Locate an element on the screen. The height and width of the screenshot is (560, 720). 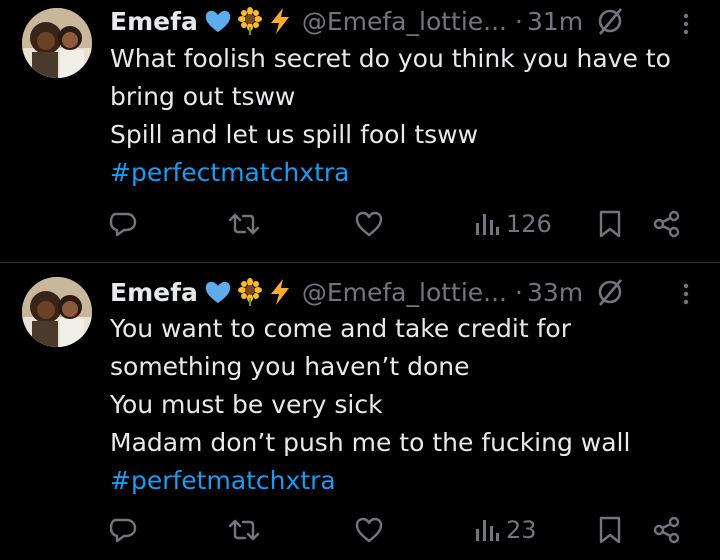
views-button: 126 is located at coordinates (513, 224).